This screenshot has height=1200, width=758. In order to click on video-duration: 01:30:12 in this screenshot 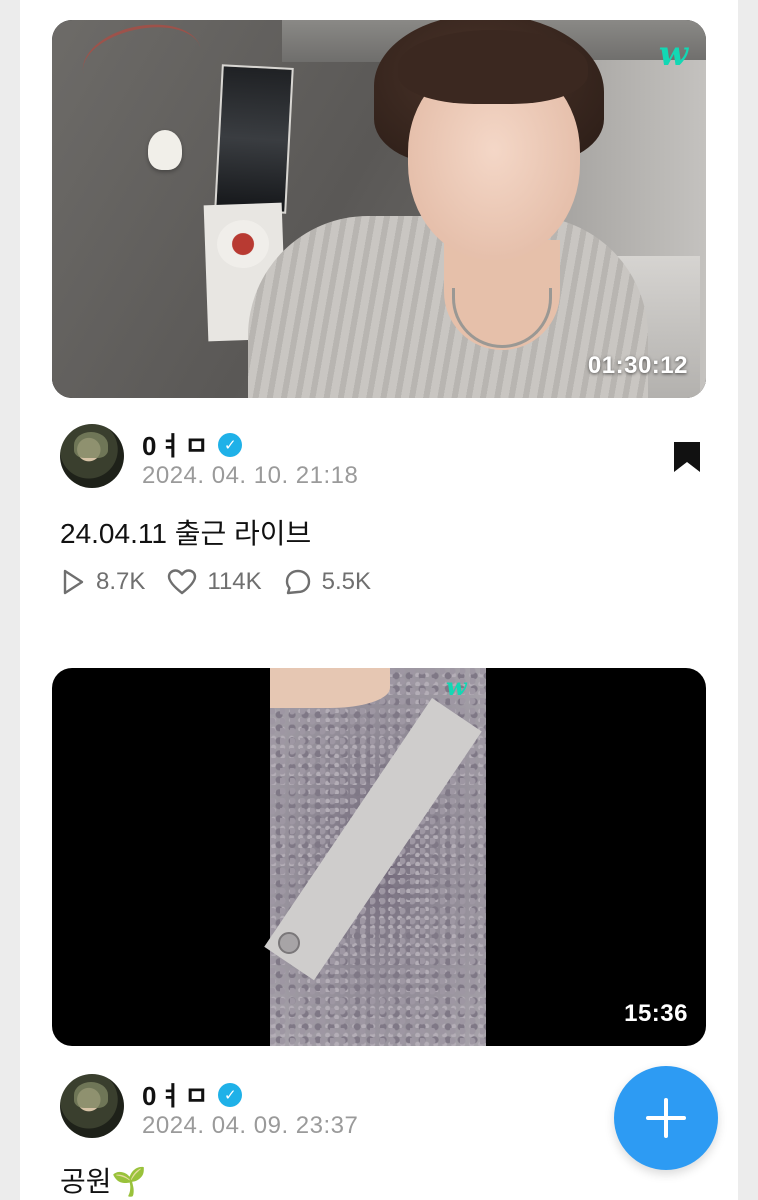, I will do `click(637, 365)`.